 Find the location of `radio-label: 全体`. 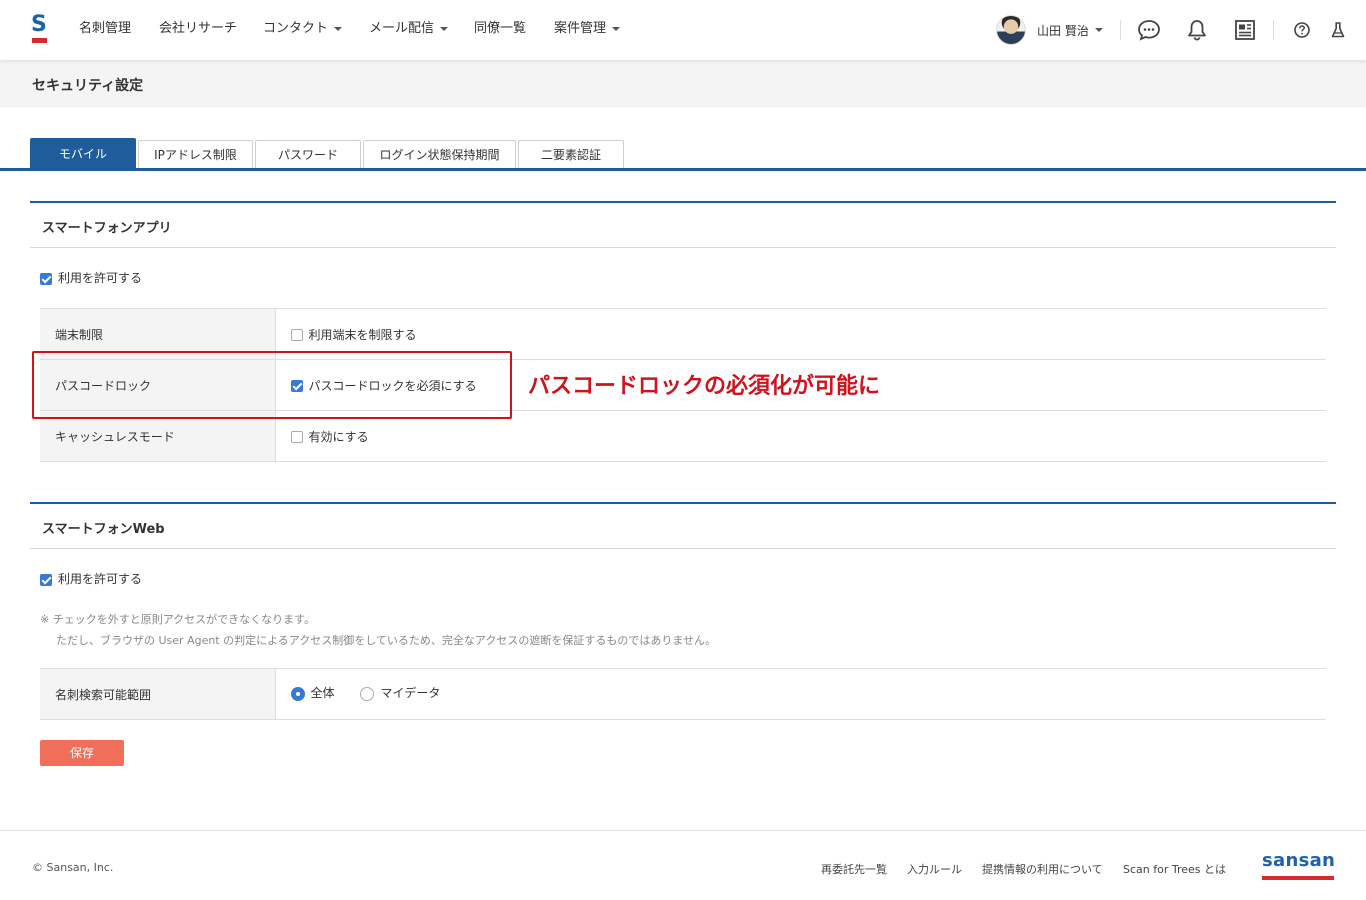

radio-label: 全体 is located at coordinates (322, 693).